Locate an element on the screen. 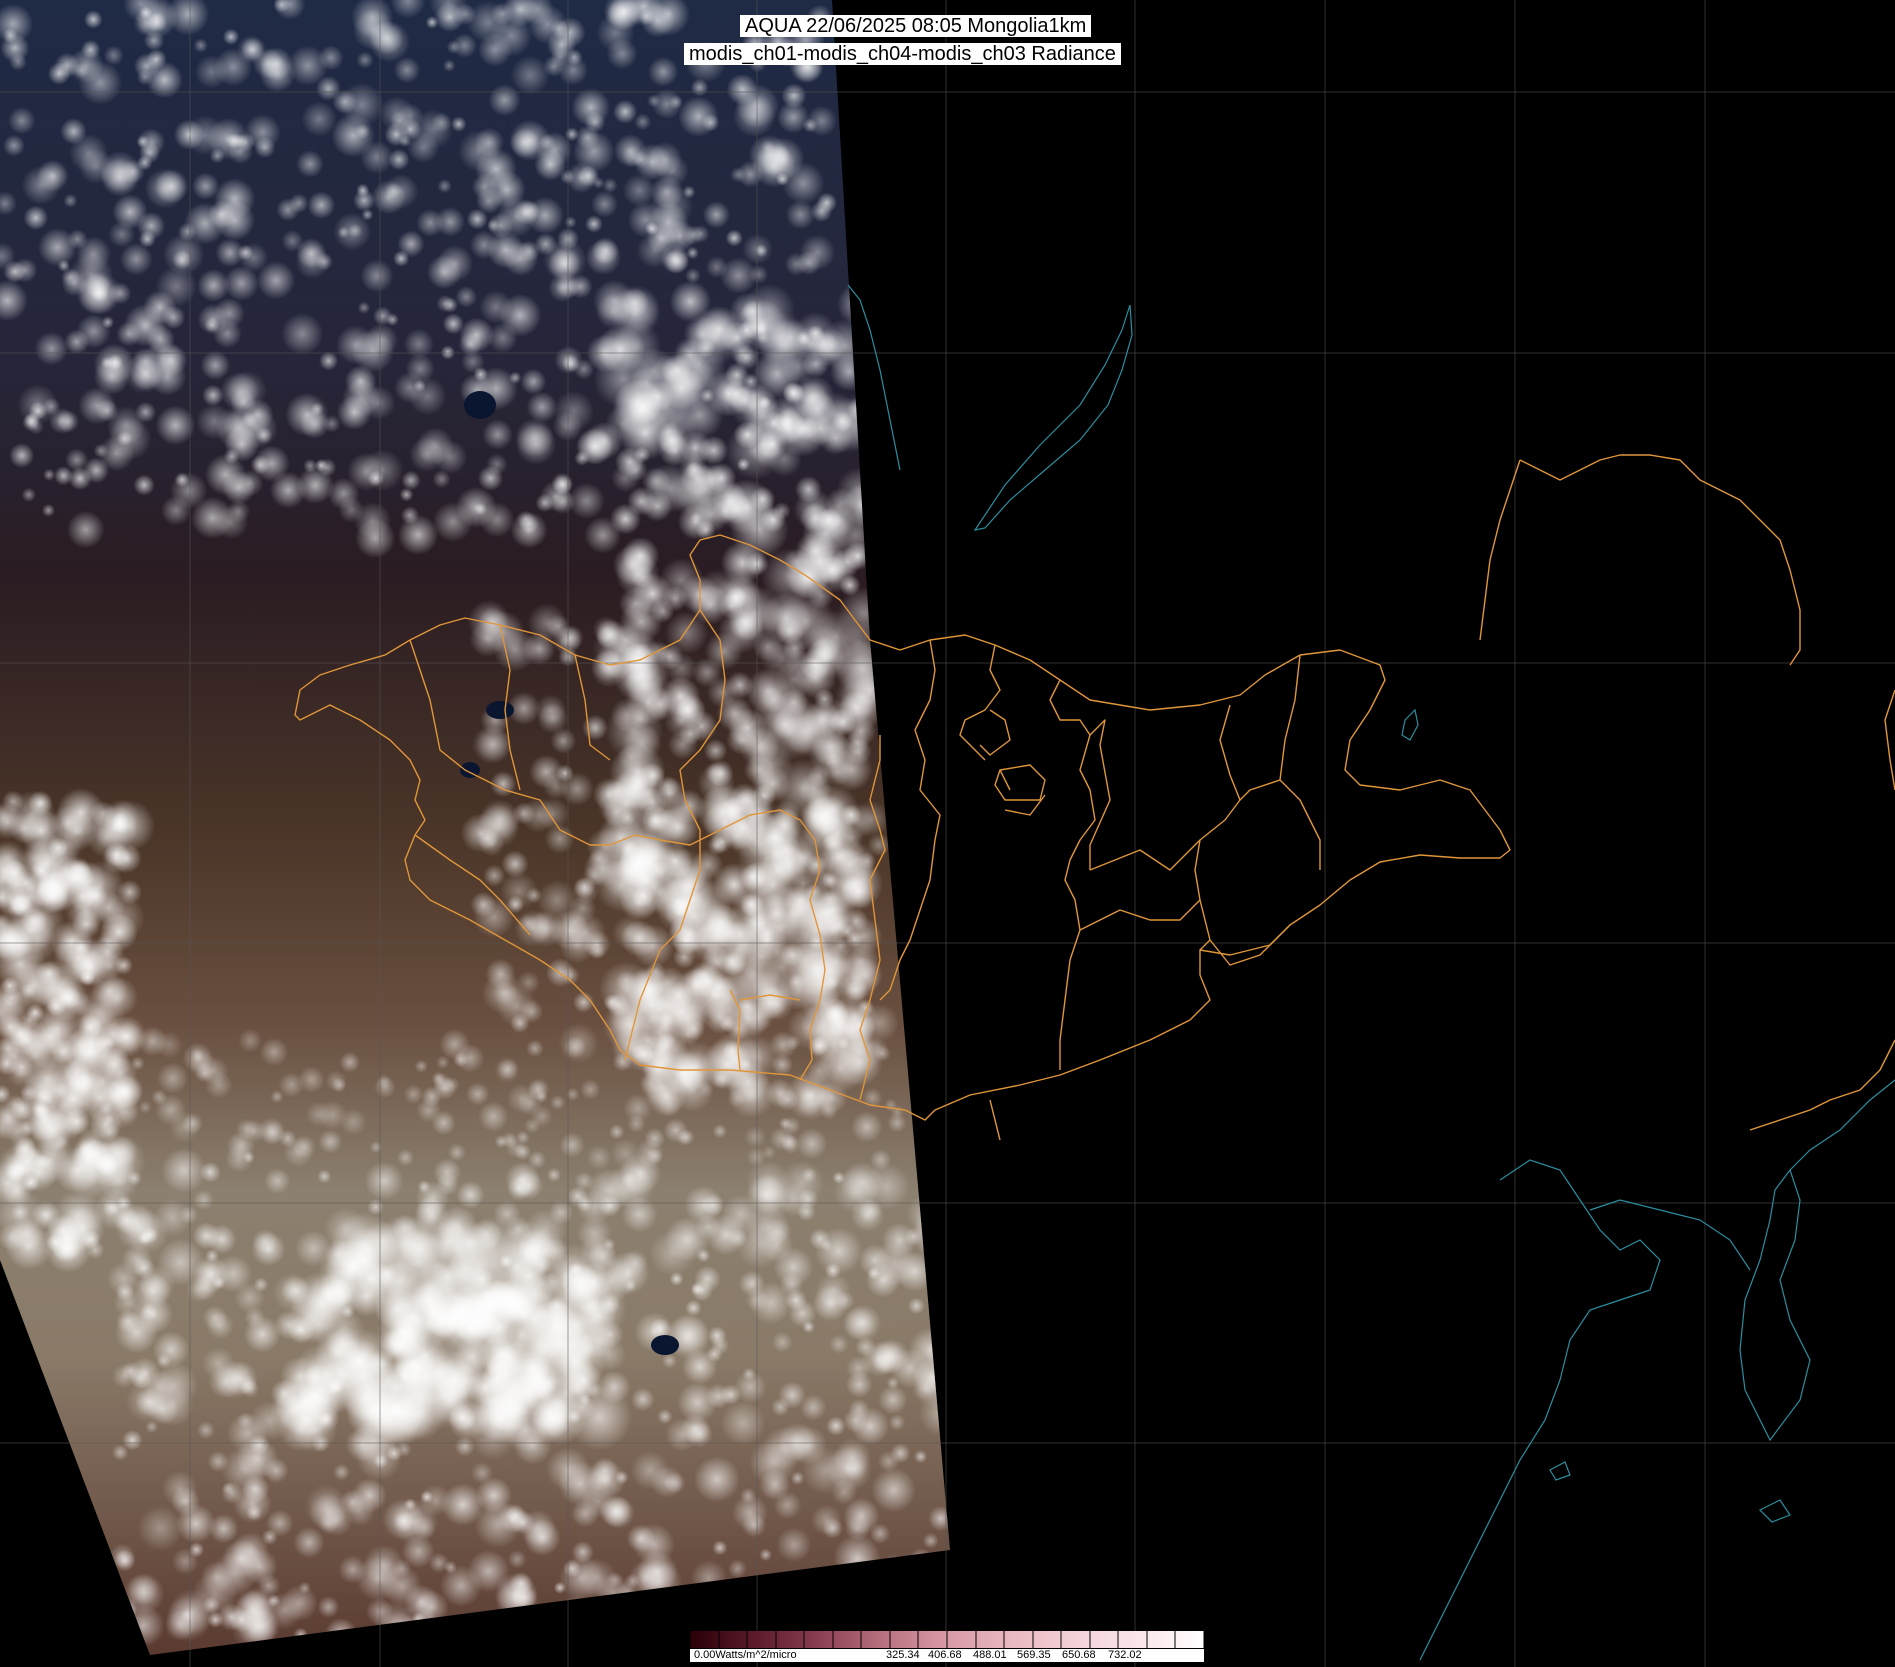  china-korea-border is located at coordinates (1822, 1085).